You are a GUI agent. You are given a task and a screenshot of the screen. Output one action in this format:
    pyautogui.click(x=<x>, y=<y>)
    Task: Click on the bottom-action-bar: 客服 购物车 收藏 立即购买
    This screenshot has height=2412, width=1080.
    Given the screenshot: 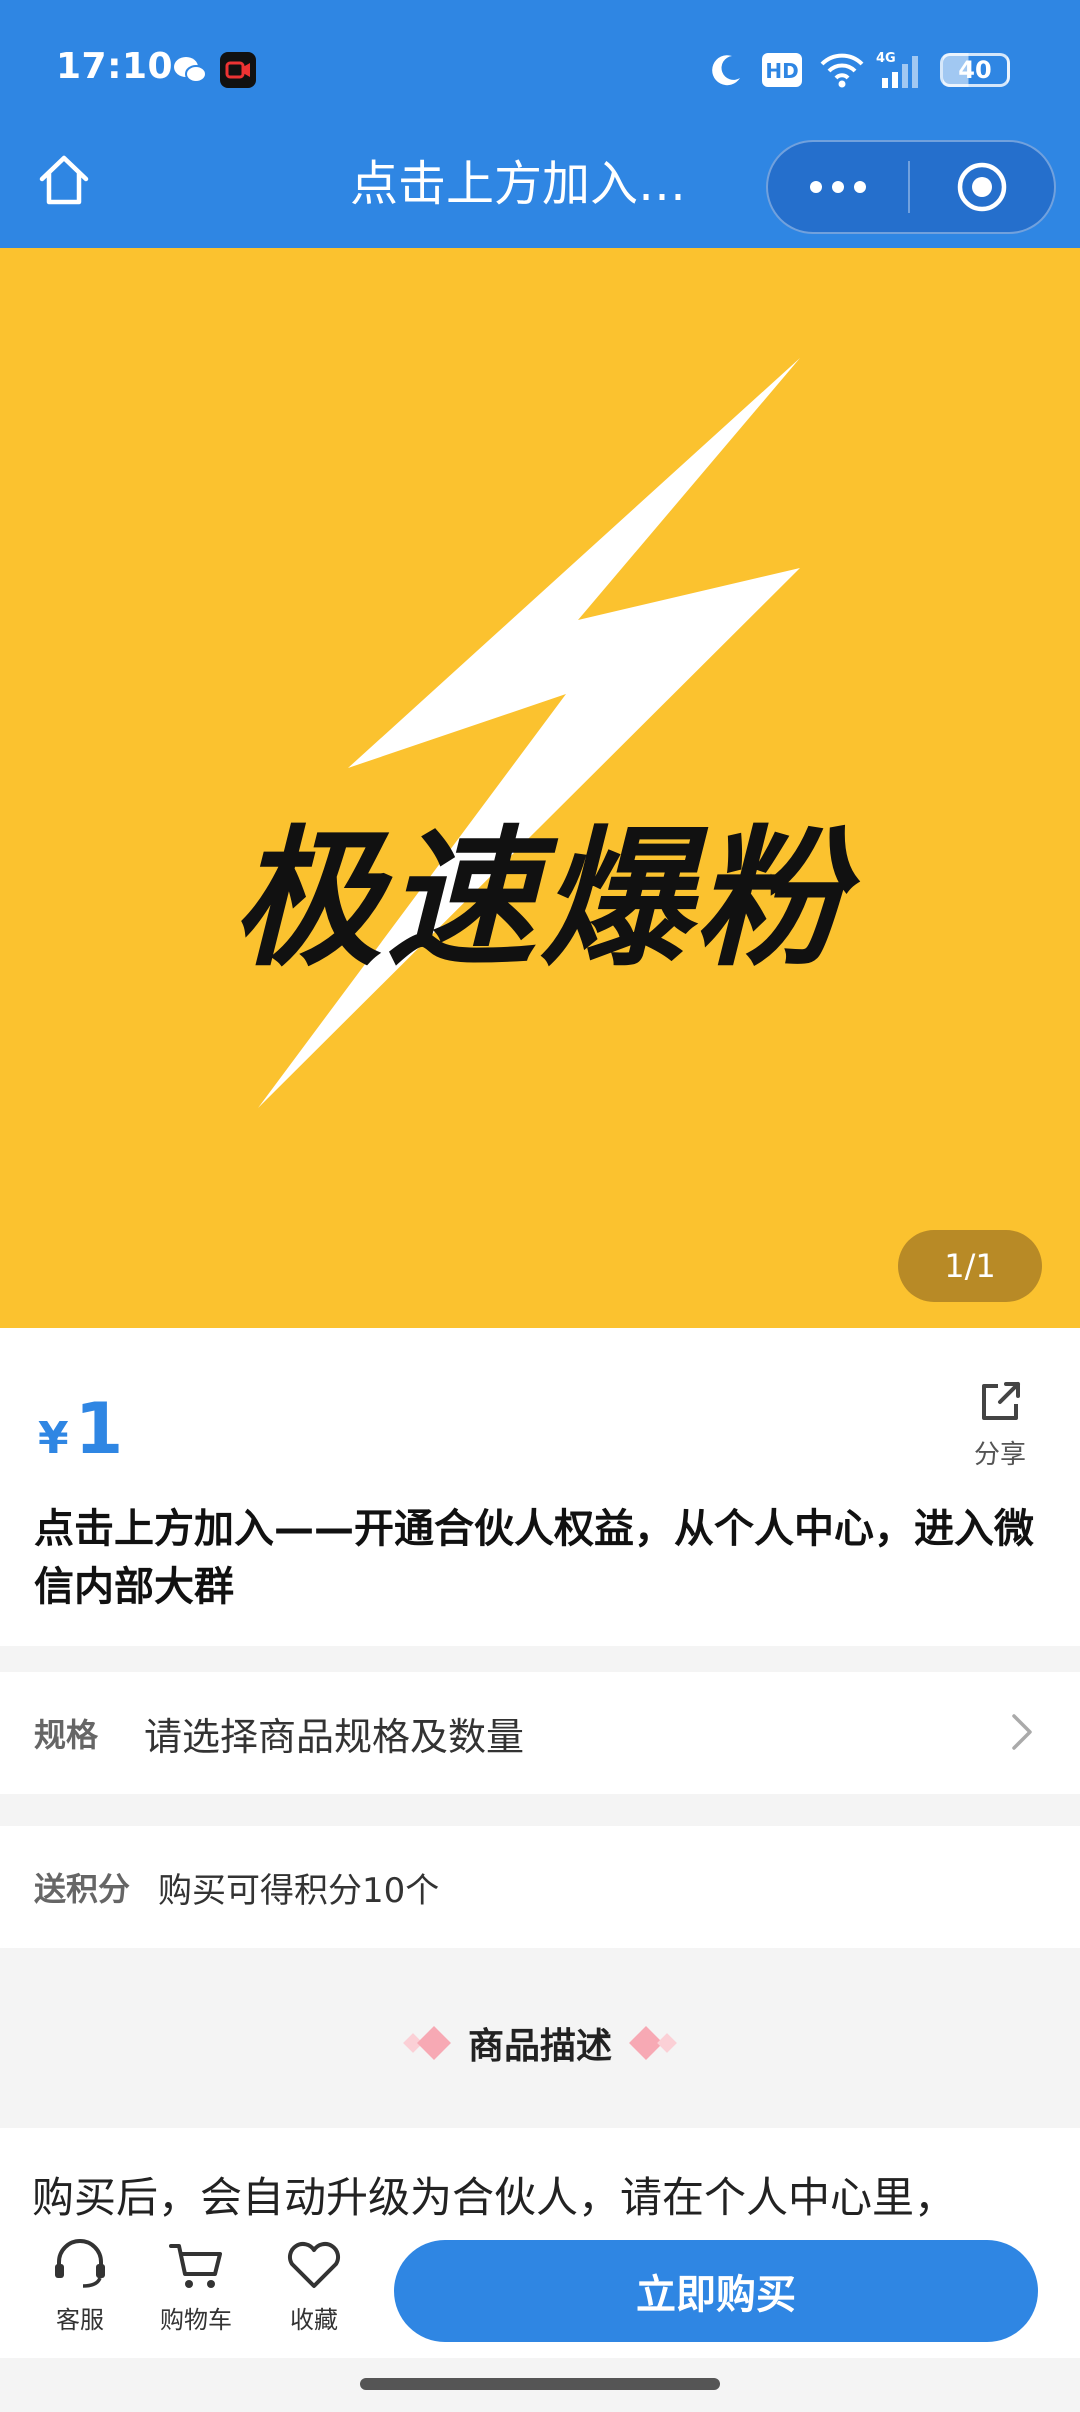 What is the action you would take?
    pyautogui.click(x=540, y=2288)
    